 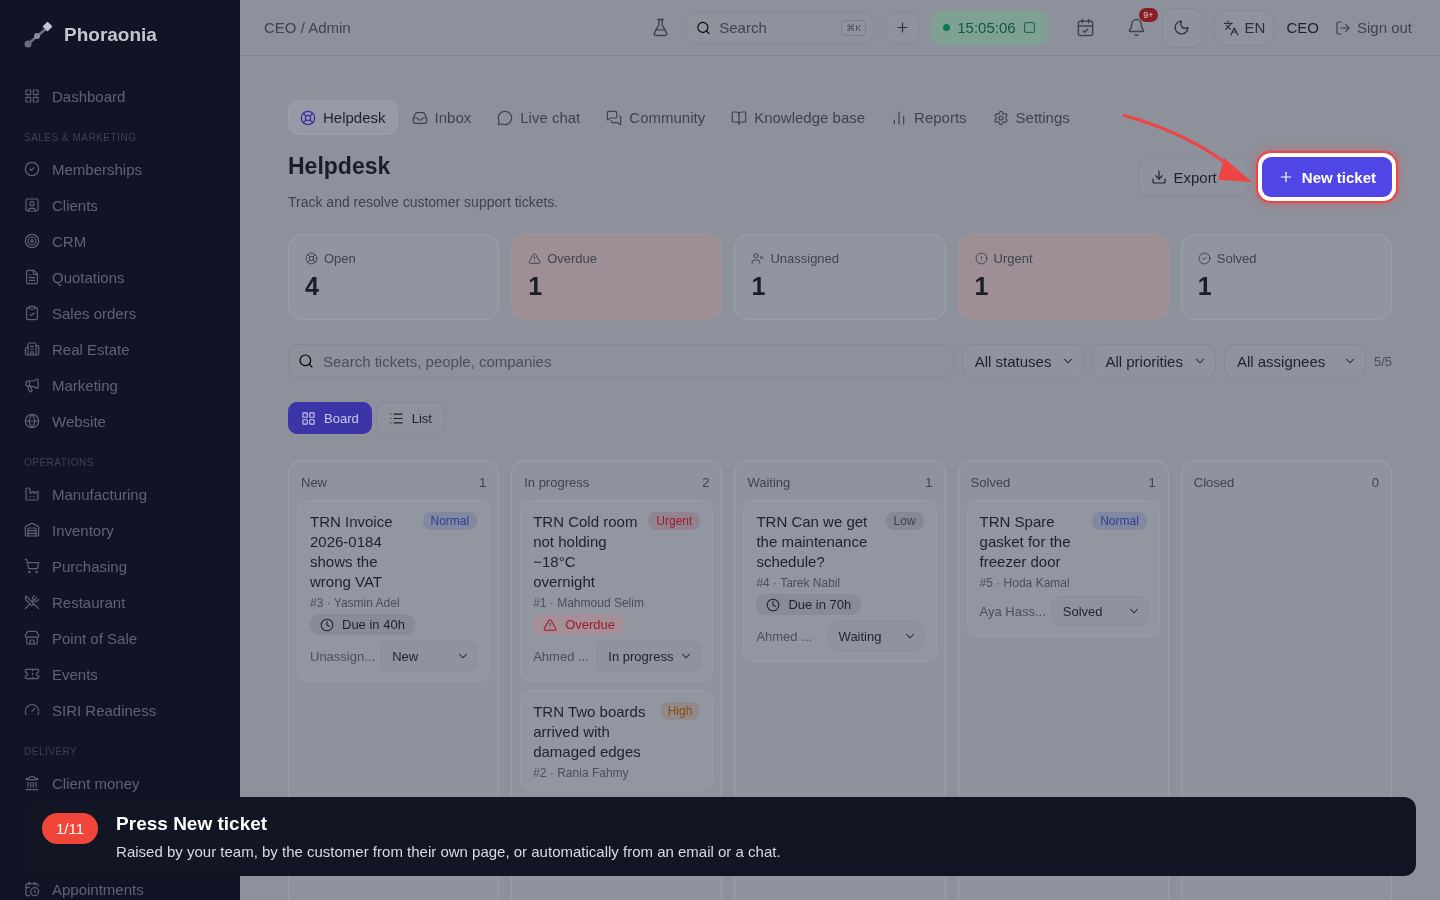 I want to click on nav-item: Restaurant, so click(x=120, y=602).